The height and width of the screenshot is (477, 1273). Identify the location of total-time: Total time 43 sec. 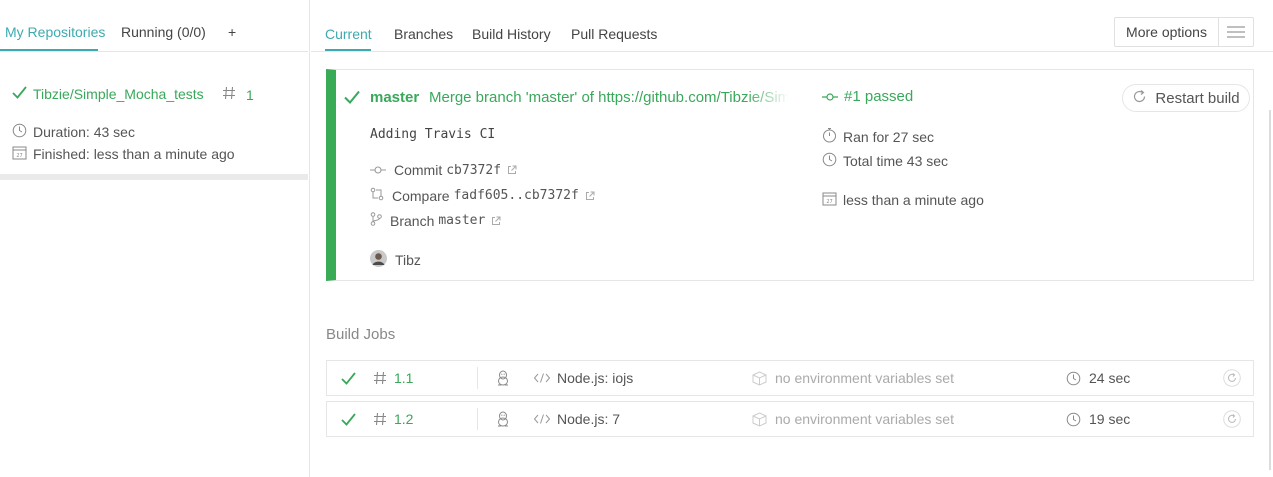
(885, 161).